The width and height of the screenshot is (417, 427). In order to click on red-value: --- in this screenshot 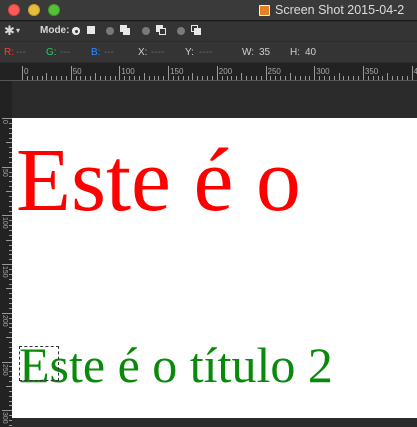, I will do `click(21, 52)`.